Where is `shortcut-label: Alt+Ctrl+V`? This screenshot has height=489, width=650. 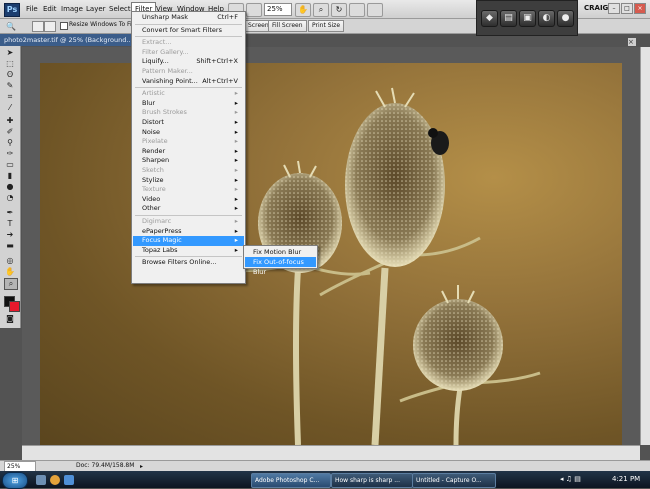 shortcut-label: Alt+Ctrl+V is located at coordinates (220, 80).